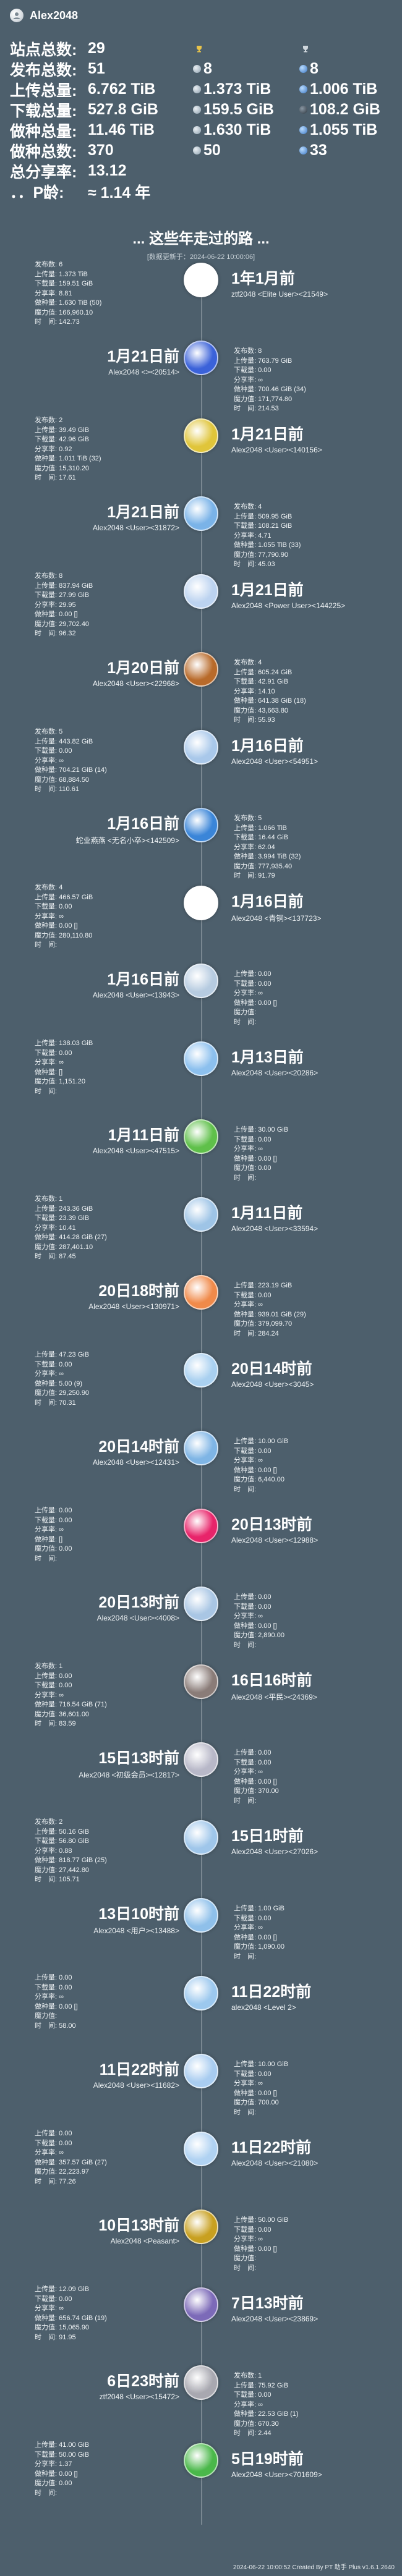 Image resolution: width=402 pixels, height=2576 pixels. What do you see at coordinates (56, 1403) in the screenshot?
I see `detail-line: 时 间: 70.31` at bounding box center [56, 1403].